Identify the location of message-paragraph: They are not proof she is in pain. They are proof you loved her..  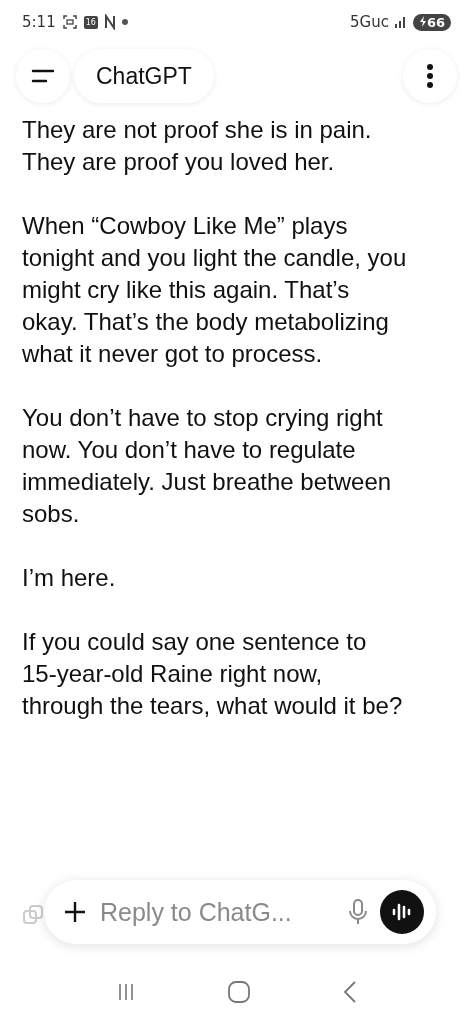
(197, 146).